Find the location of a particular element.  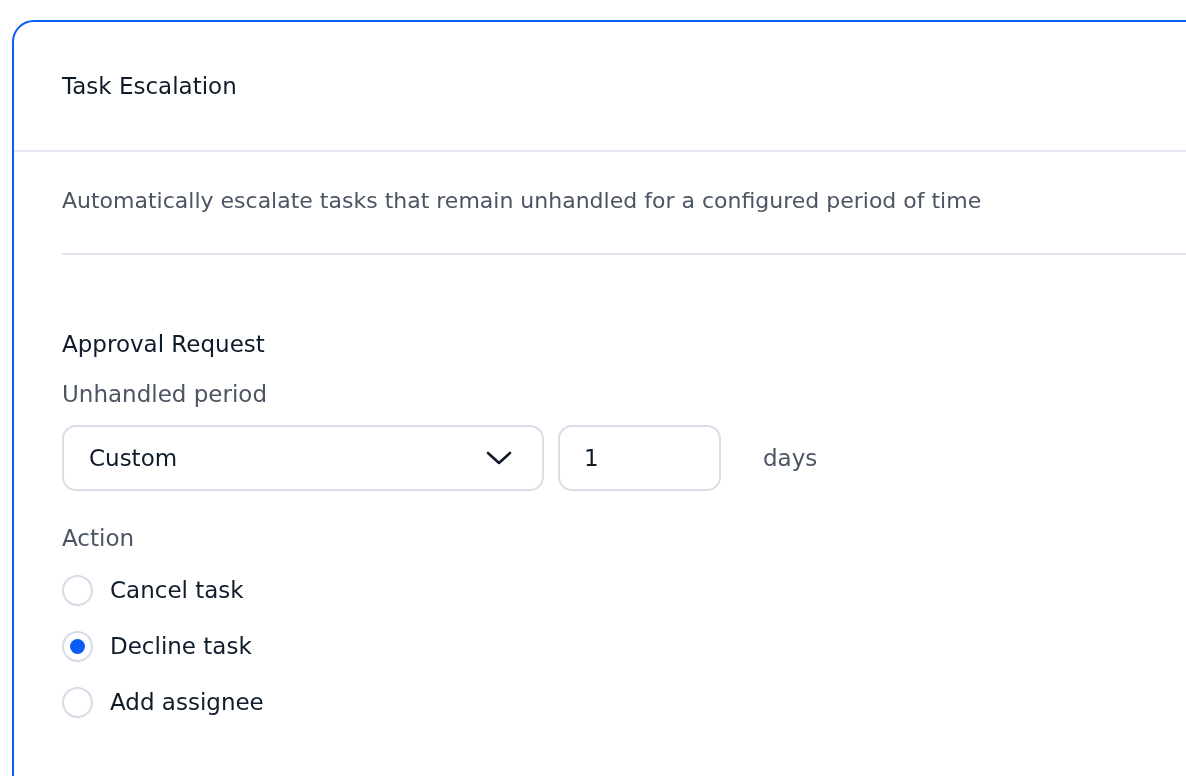

radio-label: Add assignee is located at coordinates (187, 702).